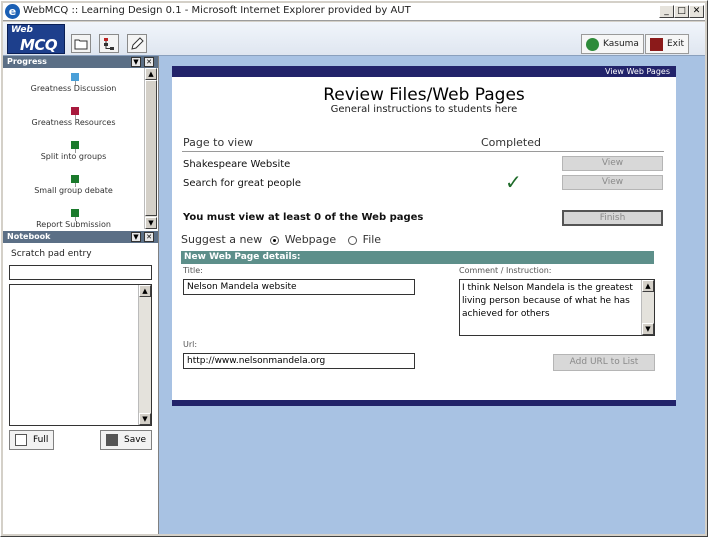 The image size is (720, 540). Describe the element at coordinates (32, 440) in the screenshot. I see `full-button: Full` at that location.